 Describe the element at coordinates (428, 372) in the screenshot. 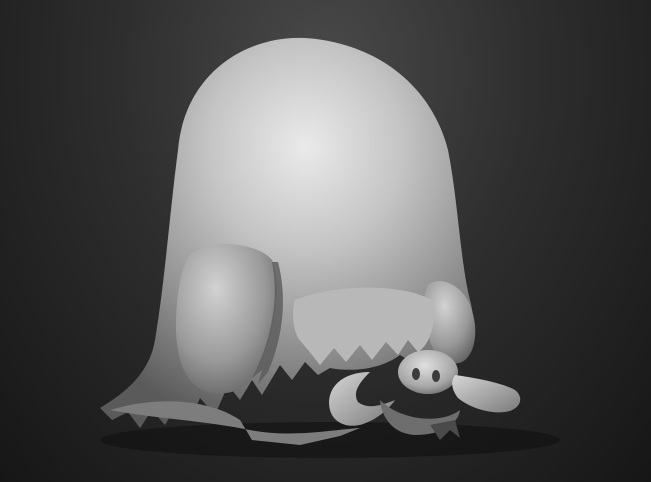

I see `snout` at that location.